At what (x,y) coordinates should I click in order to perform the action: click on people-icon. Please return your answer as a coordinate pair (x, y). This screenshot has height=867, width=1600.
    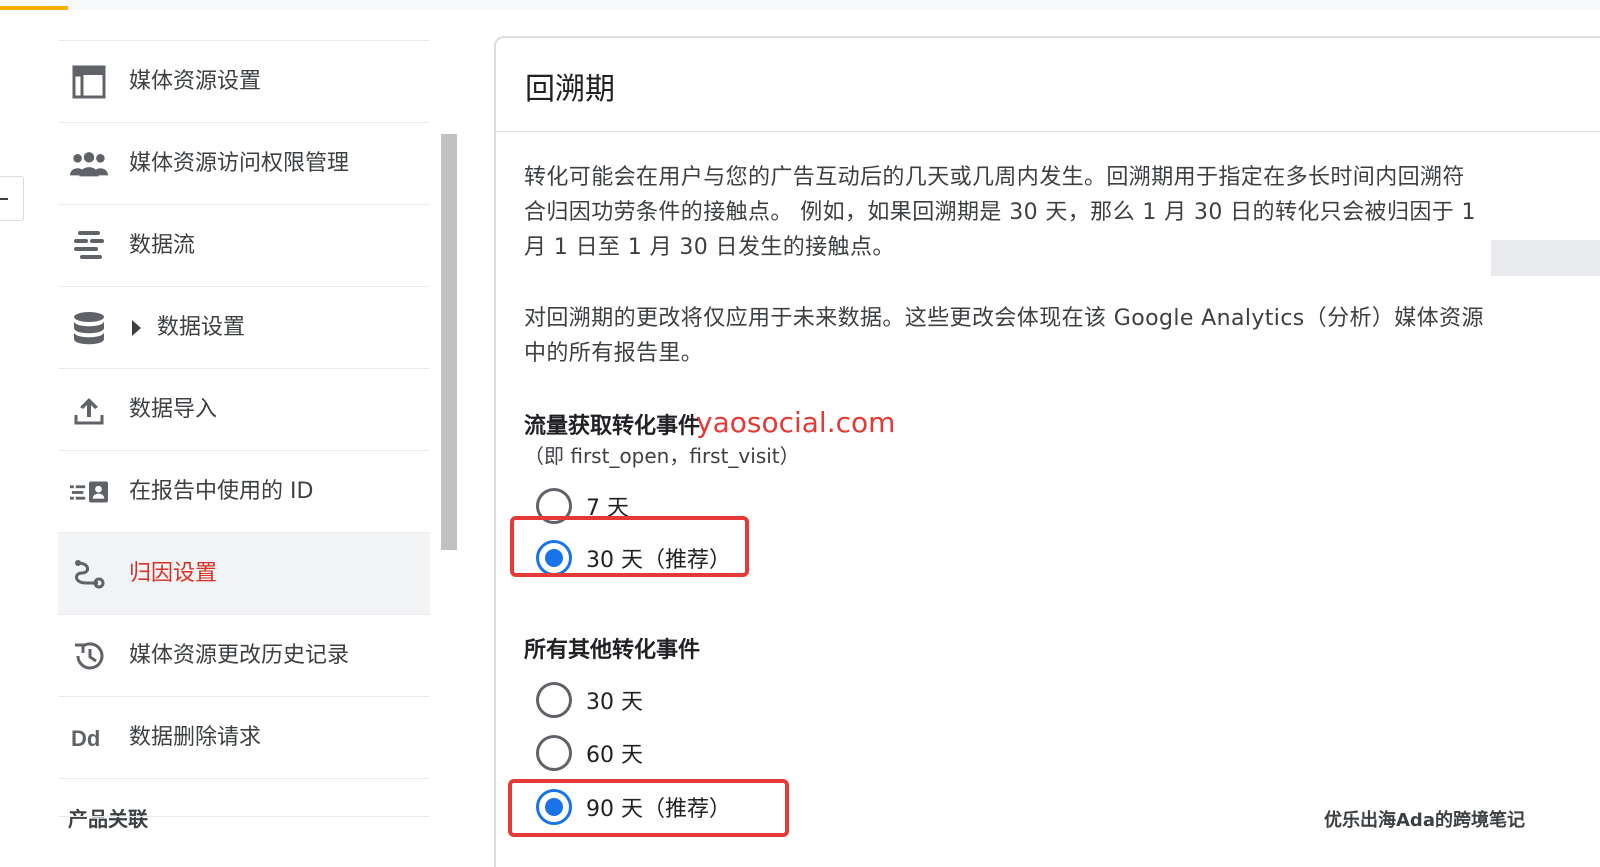
    Looking at the image, I should click on (89, 164).